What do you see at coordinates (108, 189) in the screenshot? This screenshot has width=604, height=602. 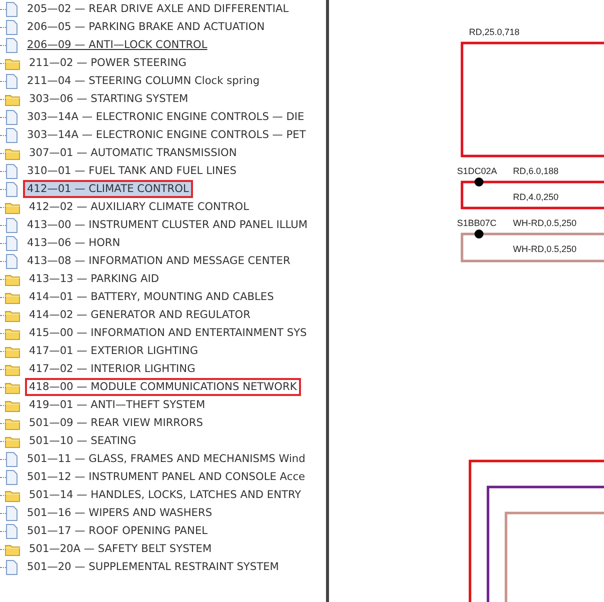 I see `tree-item: 412—01 — CLIMATE CONTROL` at bounding box center [108, 189].